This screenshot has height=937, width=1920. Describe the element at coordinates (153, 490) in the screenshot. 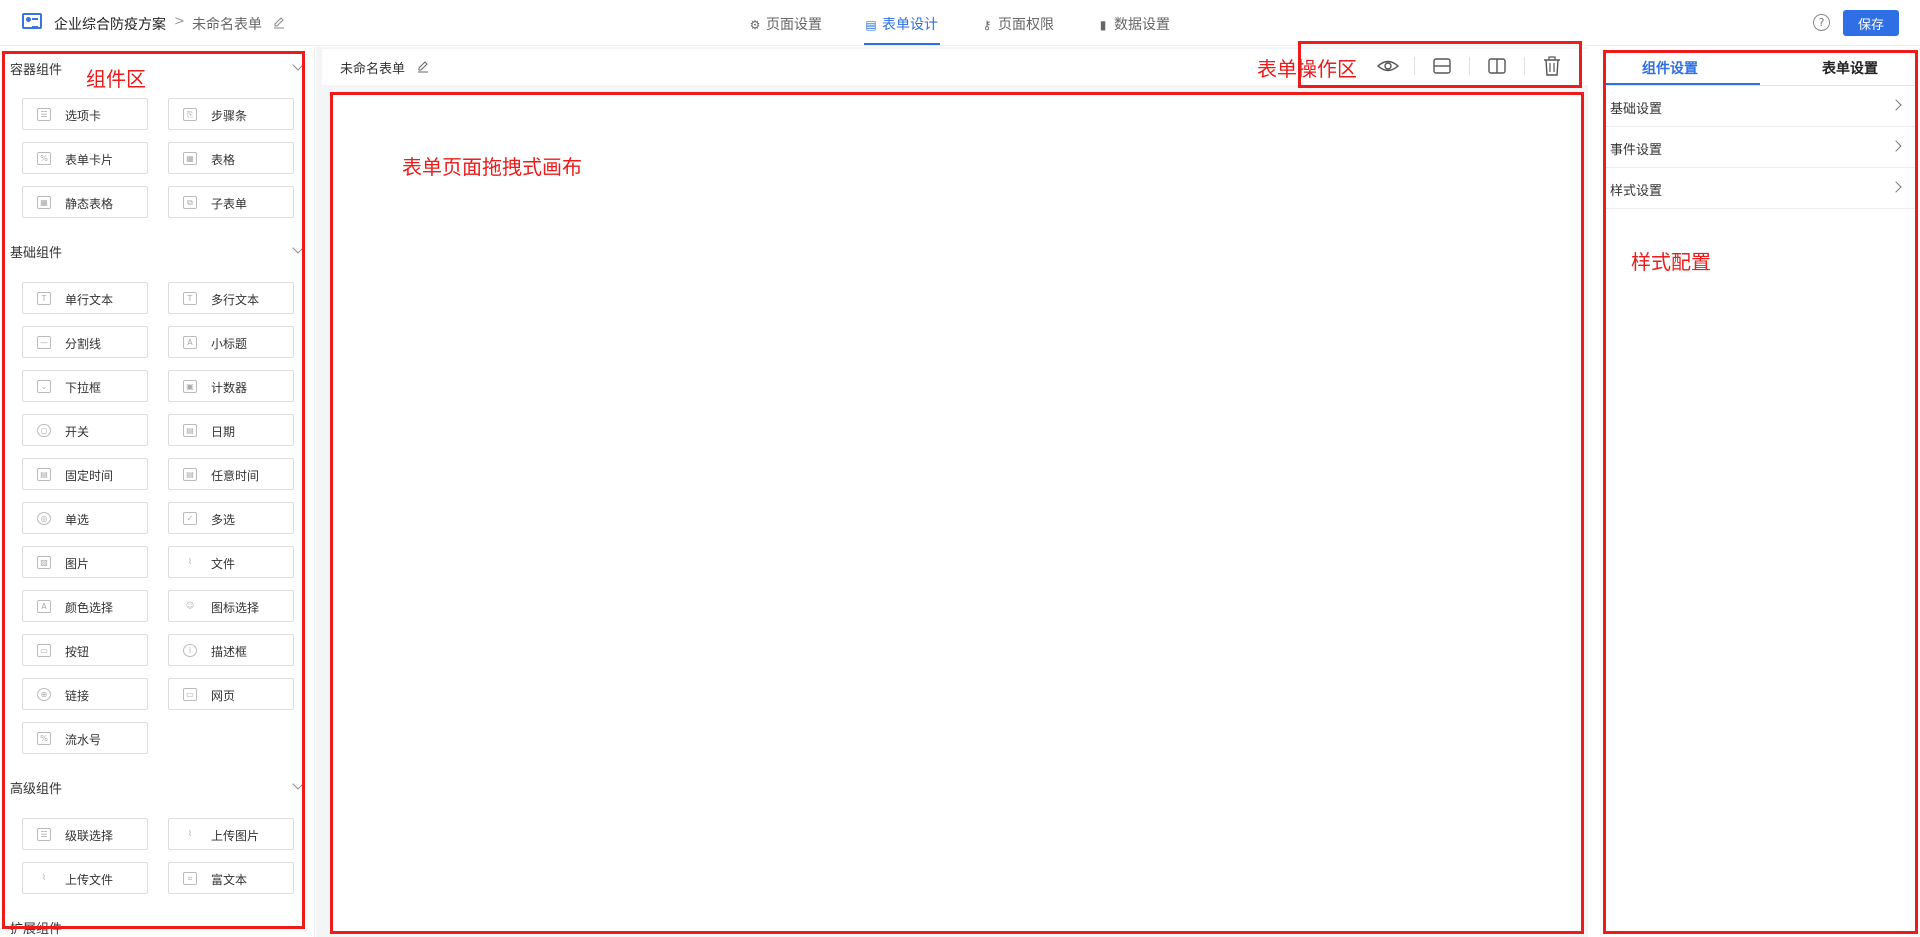

I see `annotation-box-component-area` at that location.